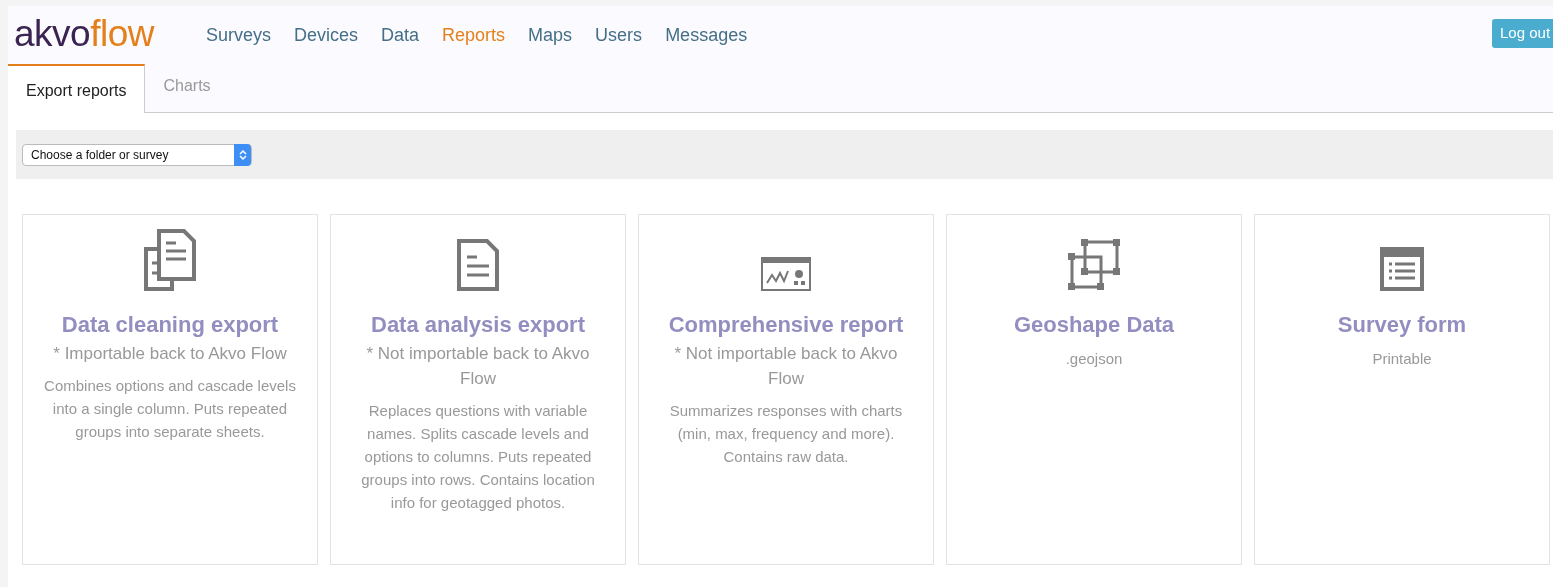 The image size is (1553, 587). I want to click on chevron-icon, so click(242, 154).